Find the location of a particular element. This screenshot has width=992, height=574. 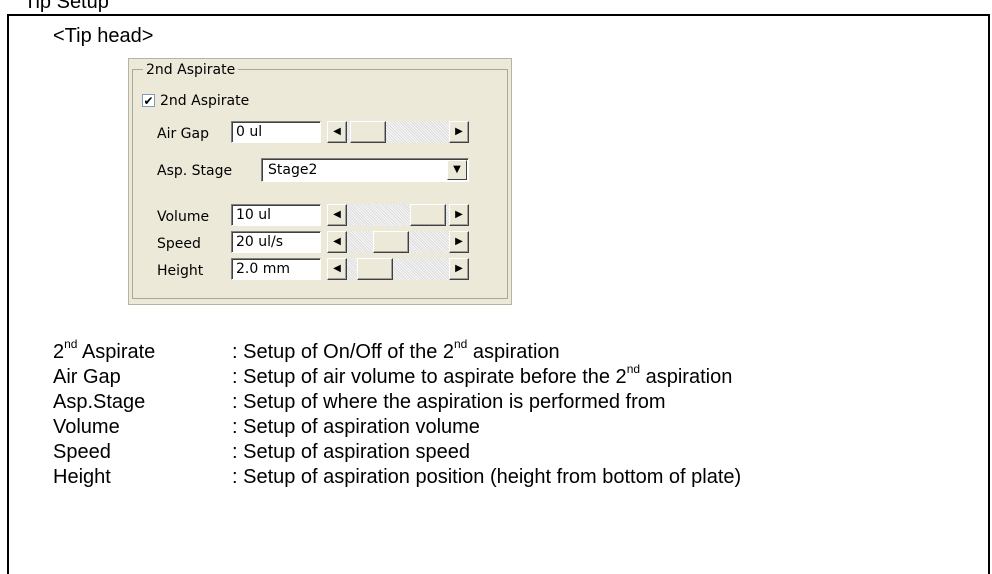

term-superscript: nd is located at coordinates (71, 344).